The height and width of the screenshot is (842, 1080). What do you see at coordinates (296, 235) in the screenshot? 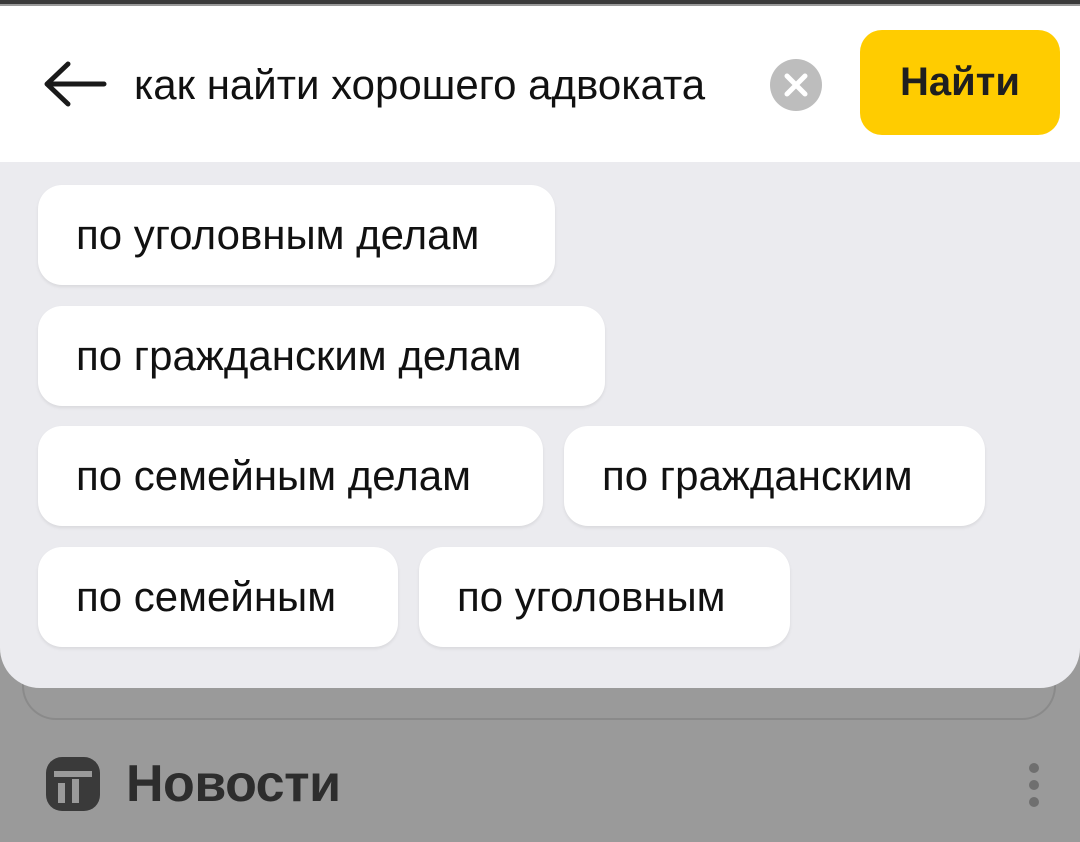
I see `suggestion-chip: по уголовным делам` at bounding box center [296, 235].